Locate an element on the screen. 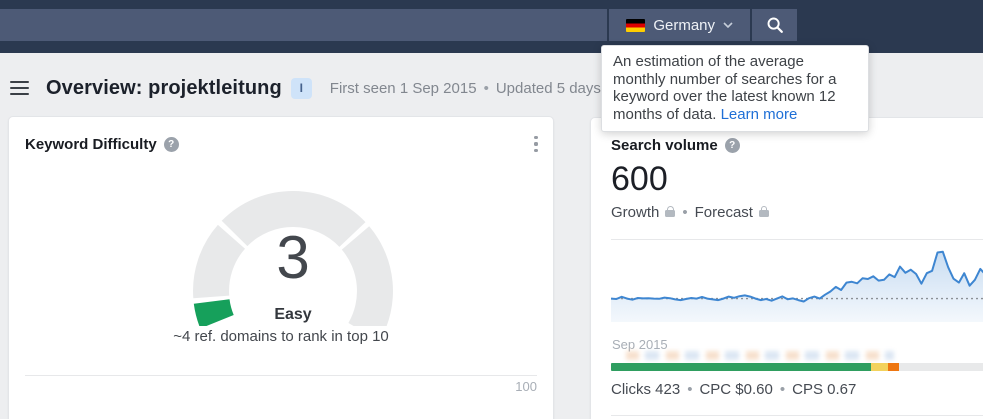 Image resolution: width=983 pixels, height=419 pixels. kd-rating: Easy is located at coordinates (293, 314).